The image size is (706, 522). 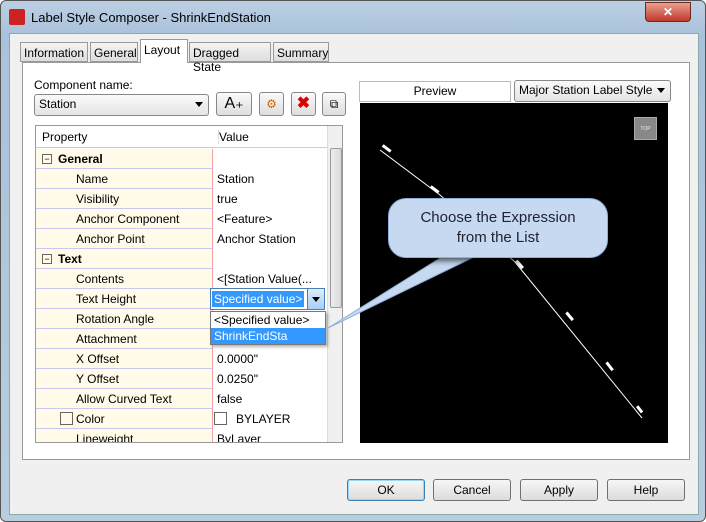 What do you see at coordinates (472, 490) in the screenshot?
I see `cancel-button: Cancel` at bounding box center [472, 490].